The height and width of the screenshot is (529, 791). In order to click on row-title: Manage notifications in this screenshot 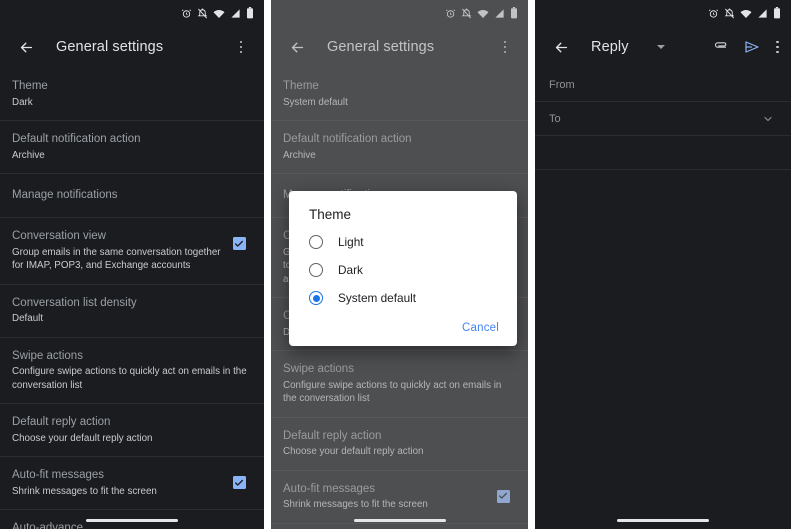, I will do `click(65, 195)`.